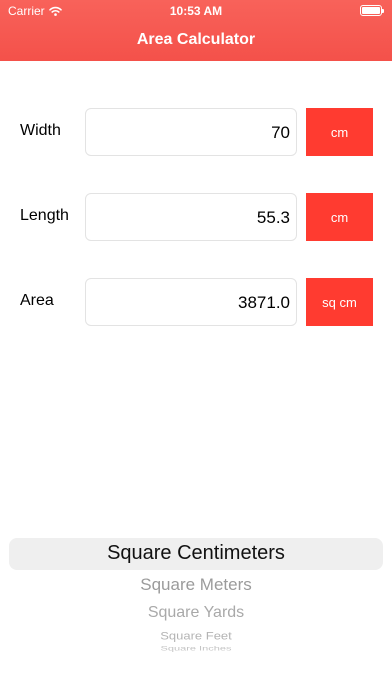 The height and width of the screenshot is (696, 392). I want to click on width-row: Width 70 cm, so click(196, 132).